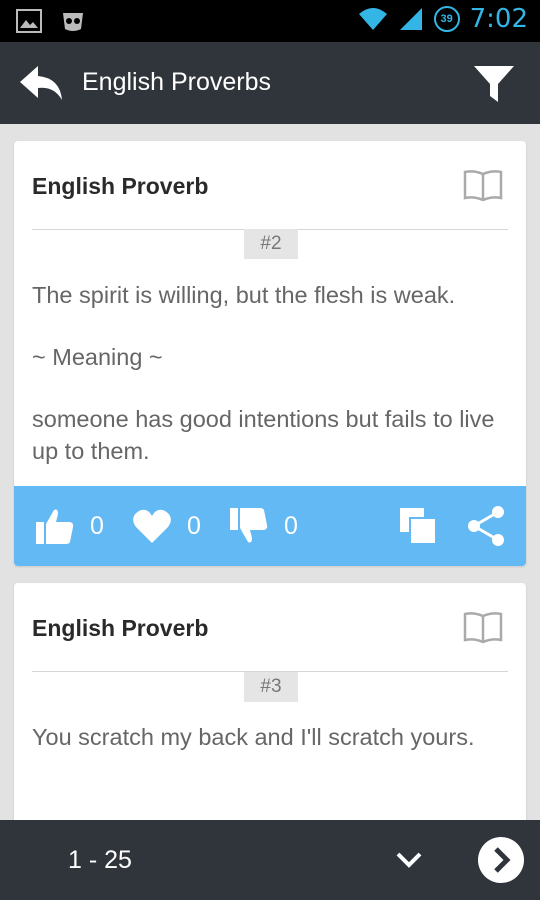 The width and height of the screenshot is (540, 900). I want to click on page-range: 1 - 25, so click(100, 860).